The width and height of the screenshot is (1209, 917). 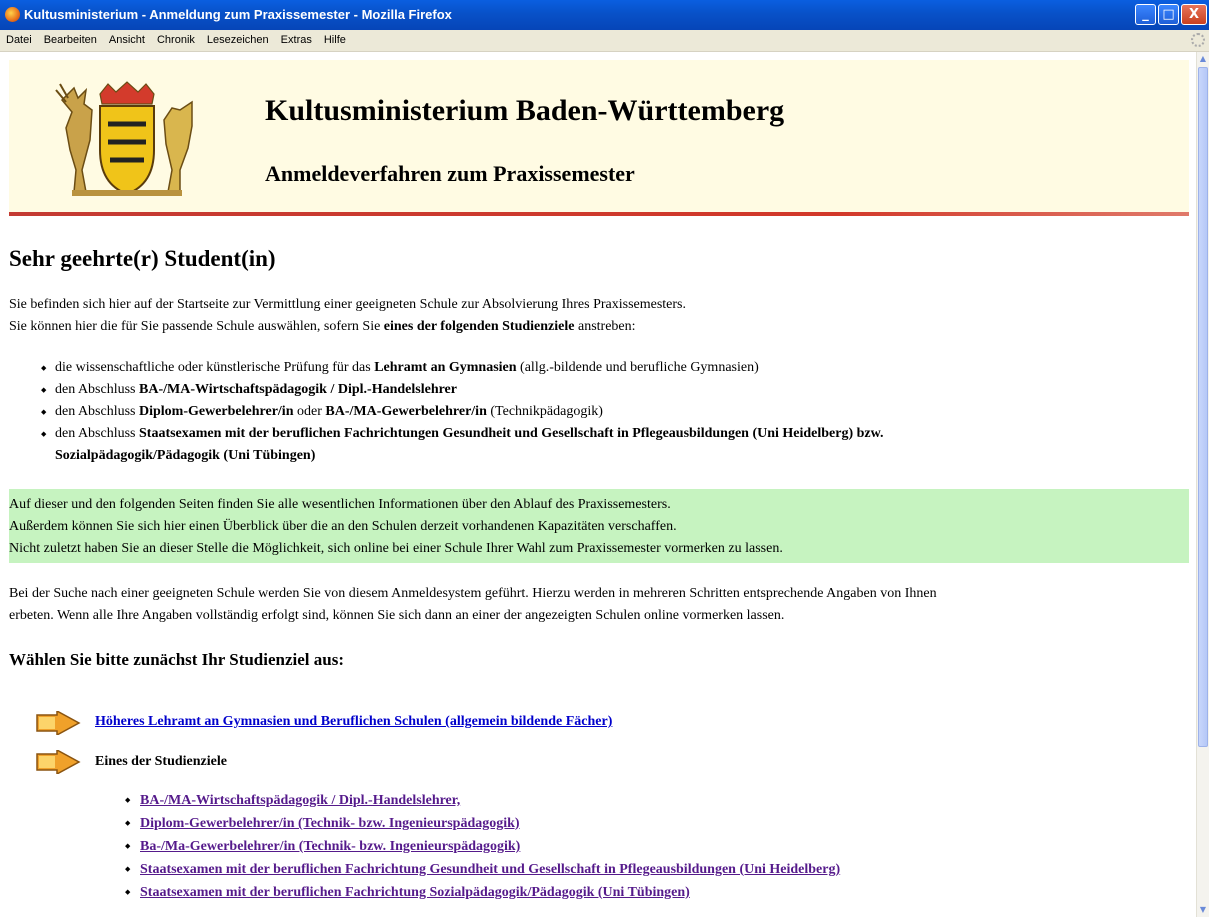 I want to click on scroll-up-icon: ▲, so click(x=1203, y=59).